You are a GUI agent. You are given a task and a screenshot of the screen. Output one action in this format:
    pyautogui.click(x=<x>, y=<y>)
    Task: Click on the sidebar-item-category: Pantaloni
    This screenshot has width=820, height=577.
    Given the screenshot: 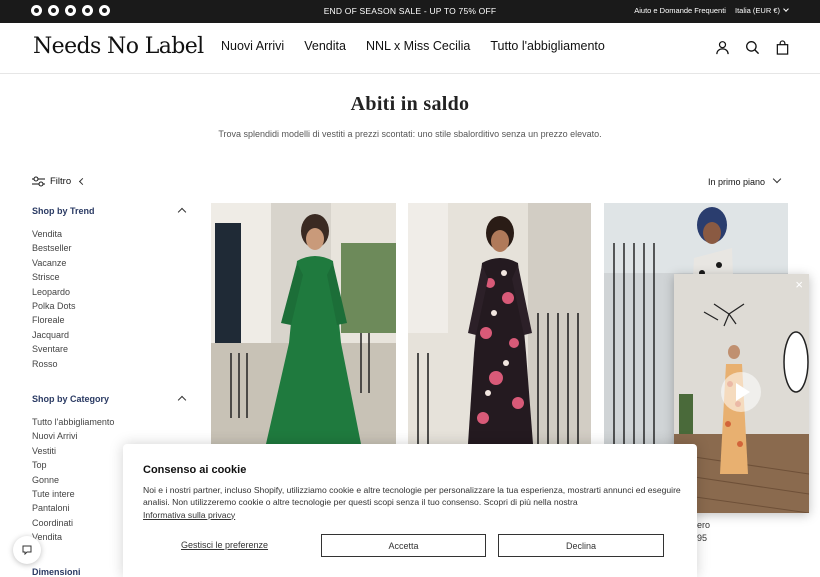 What is the action you would take?
    pyautogui.click(x=73, y=508)
    